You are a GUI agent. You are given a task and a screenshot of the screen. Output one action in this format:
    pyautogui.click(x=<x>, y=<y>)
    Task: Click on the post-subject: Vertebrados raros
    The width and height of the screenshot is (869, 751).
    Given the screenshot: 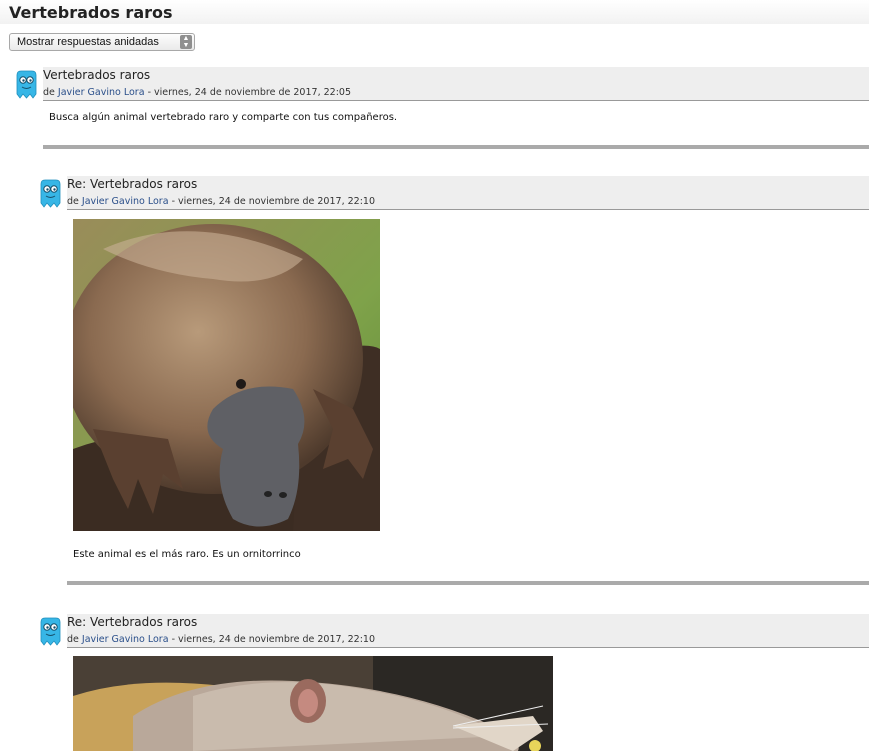 What is the action you would take?
    pyautogui.click(x=97, y=75)
    